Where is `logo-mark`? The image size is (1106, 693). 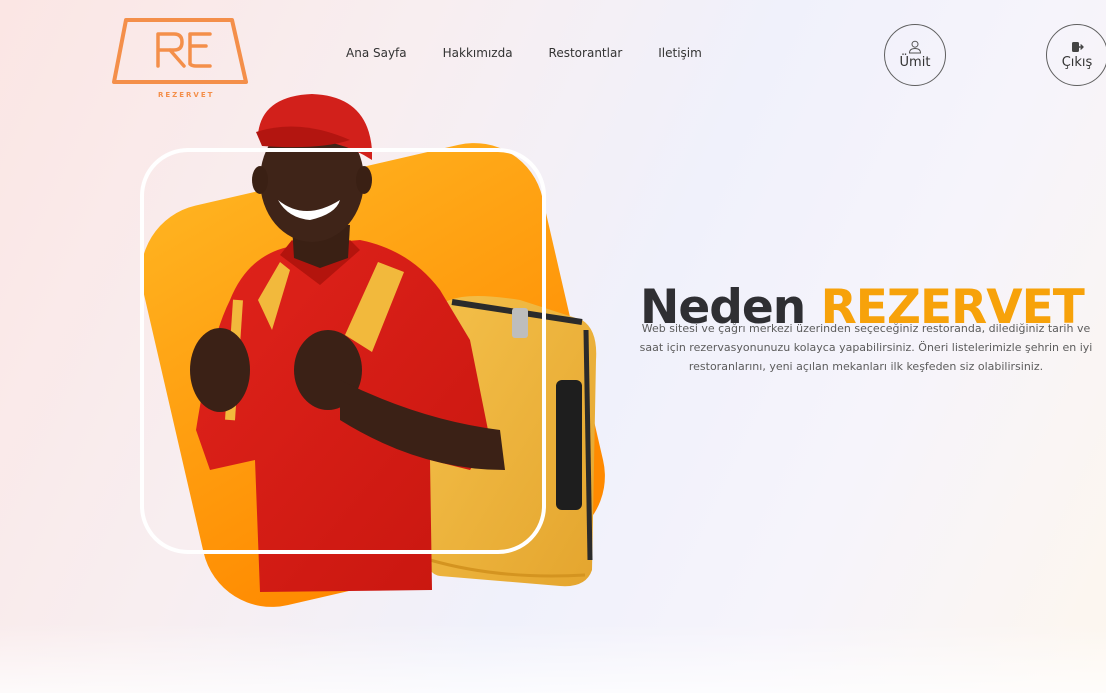 logo-mark is located at coordinates (180, 51).